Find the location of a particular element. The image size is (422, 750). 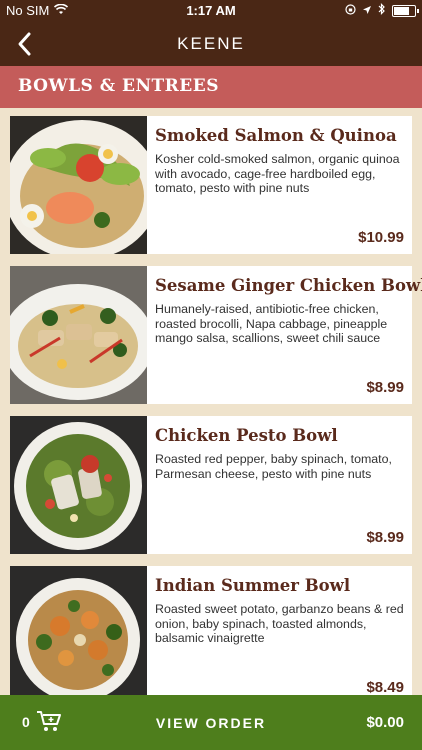

view-order-button: VIEW ORDER is located at coordinates (211, 723).